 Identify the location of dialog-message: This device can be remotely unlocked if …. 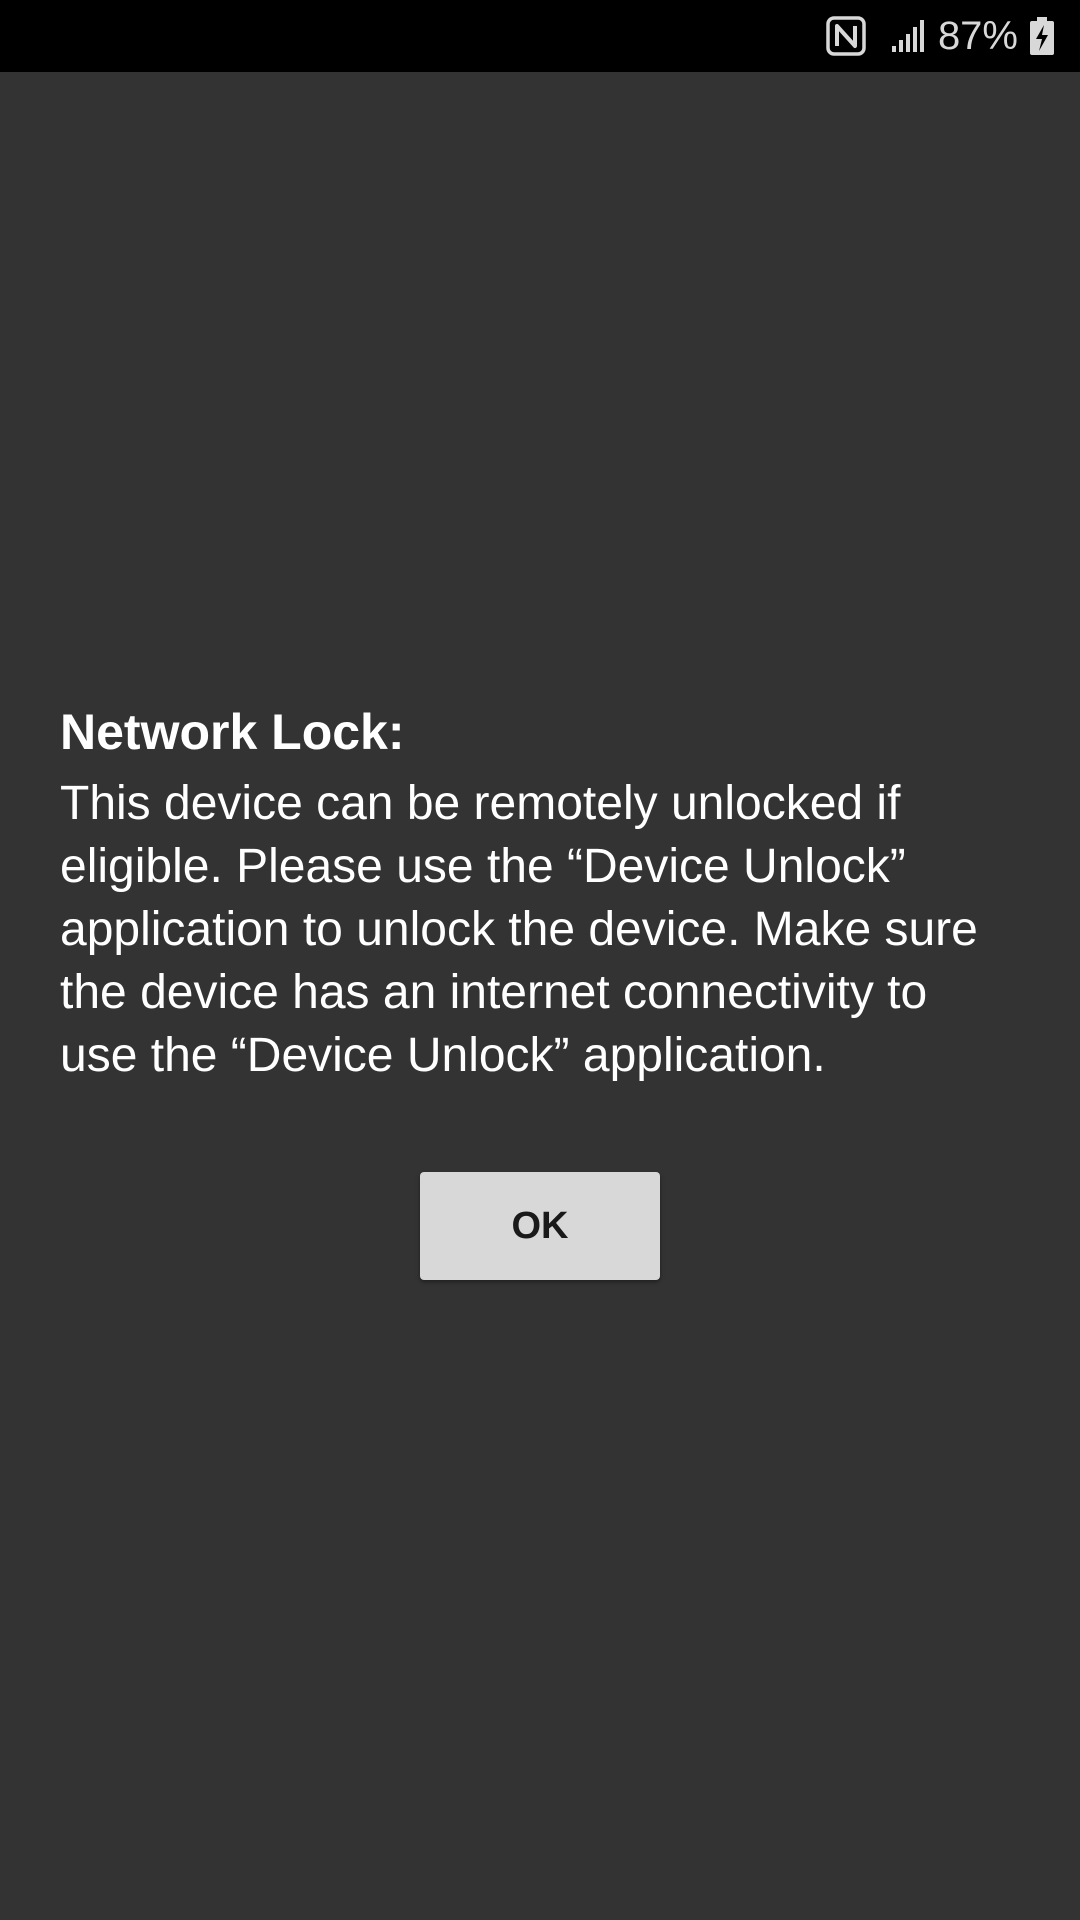
(519, 929).